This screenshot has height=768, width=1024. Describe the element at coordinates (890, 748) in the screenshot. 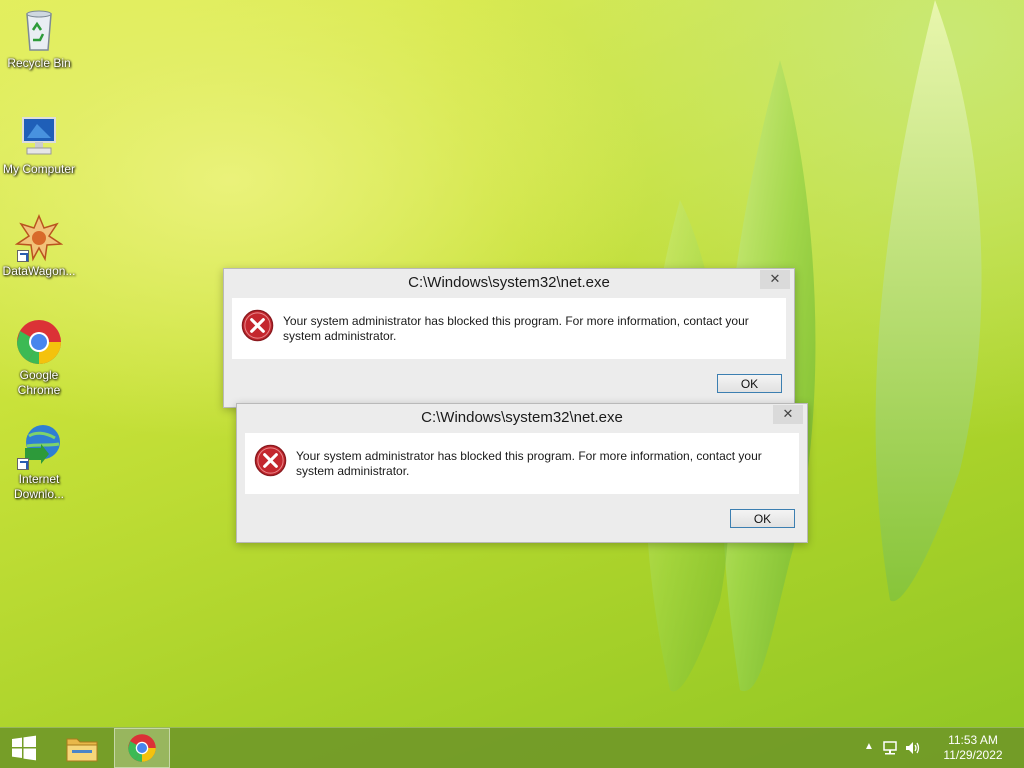

I see `network-icon` at that location.